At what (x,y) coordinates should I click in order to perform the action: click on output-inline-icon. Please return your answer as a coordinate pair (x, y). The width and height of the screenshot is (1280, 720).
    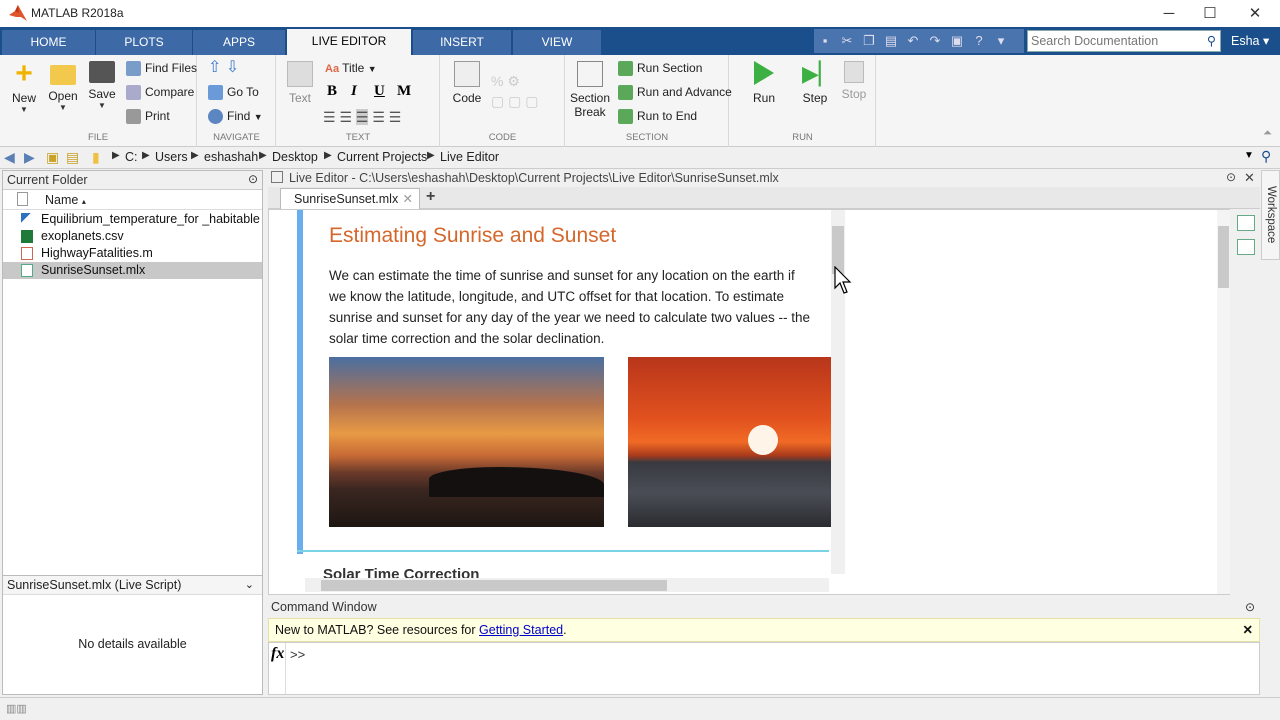
    Looking at the image, I should click on (1246, 223).